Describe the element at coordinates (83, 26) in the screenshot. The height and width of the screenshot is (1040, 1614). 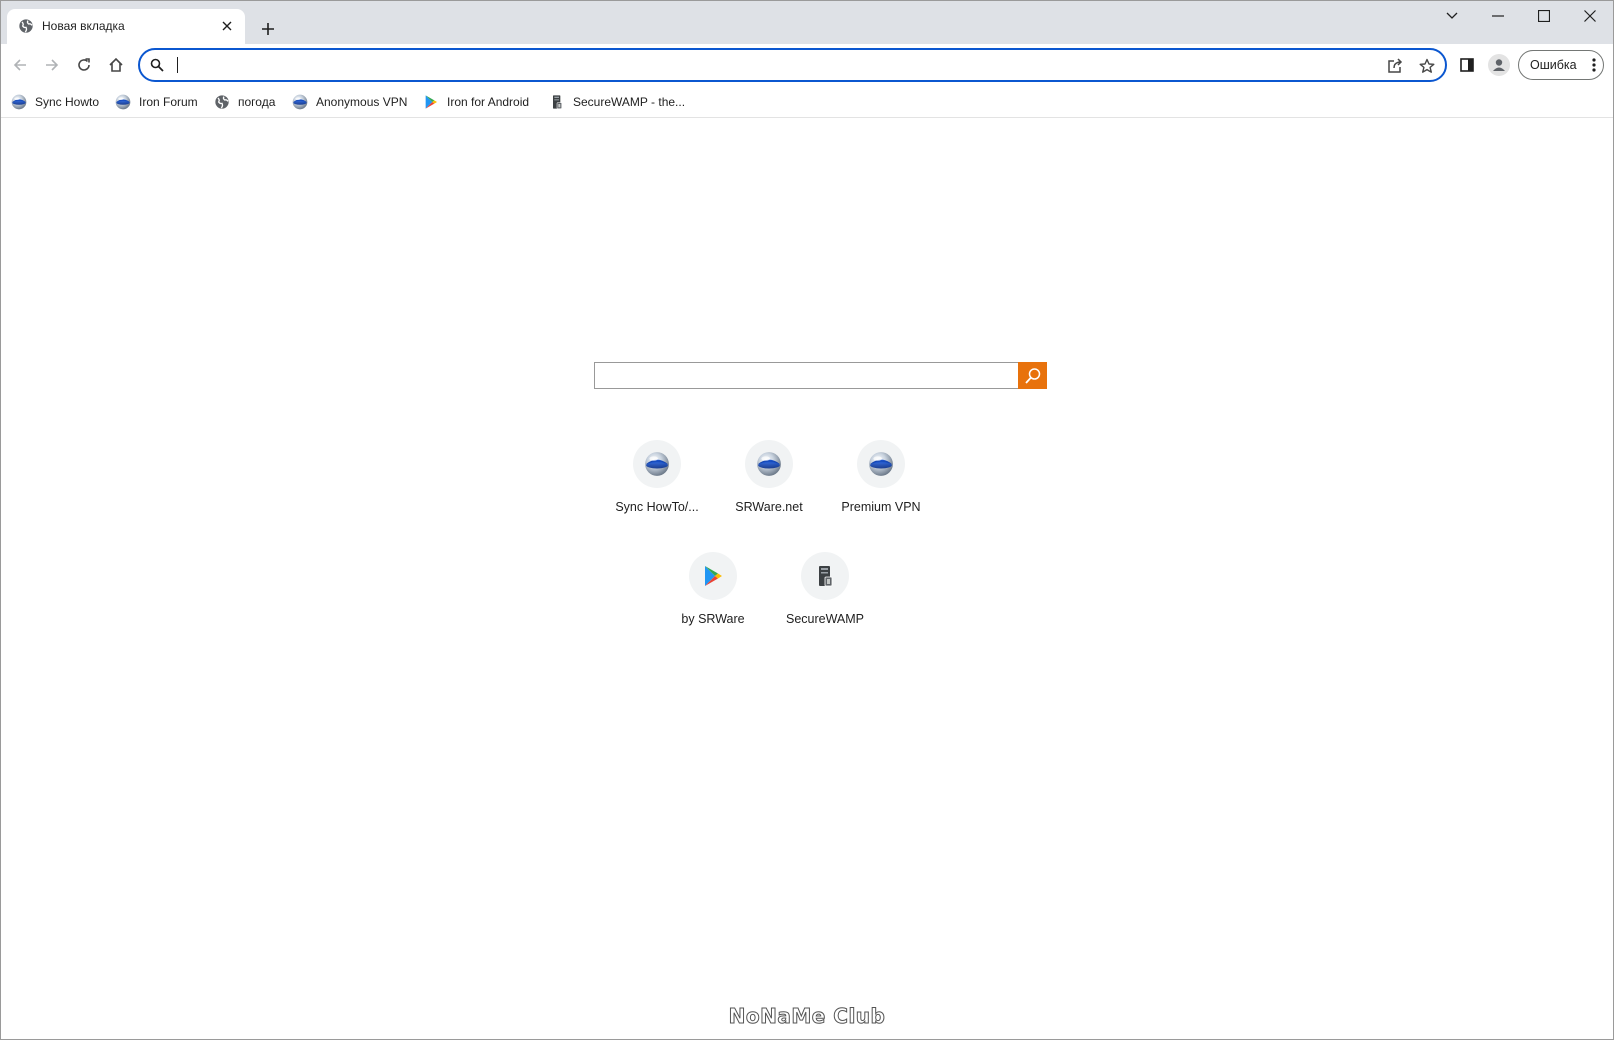
I see `tab-title: Новая вкладка` at that location.